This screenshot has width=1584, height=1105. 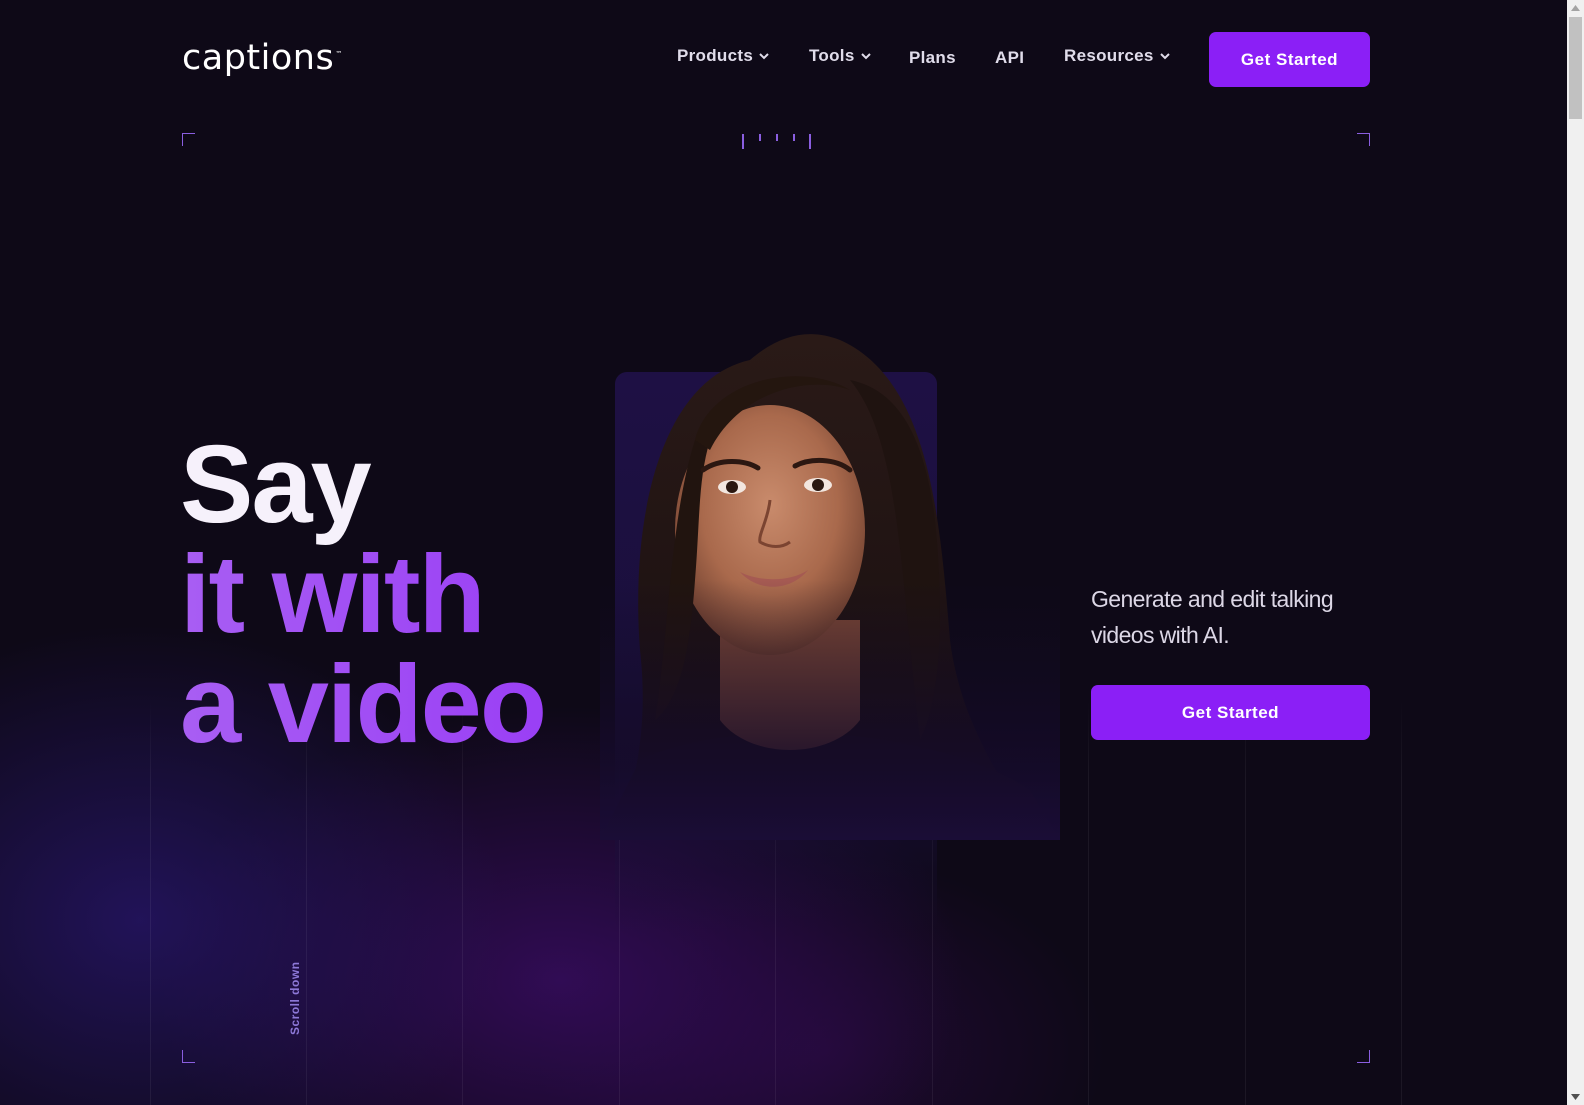 I want to click on nav-api-label: API, so click(x=1010, y=57).